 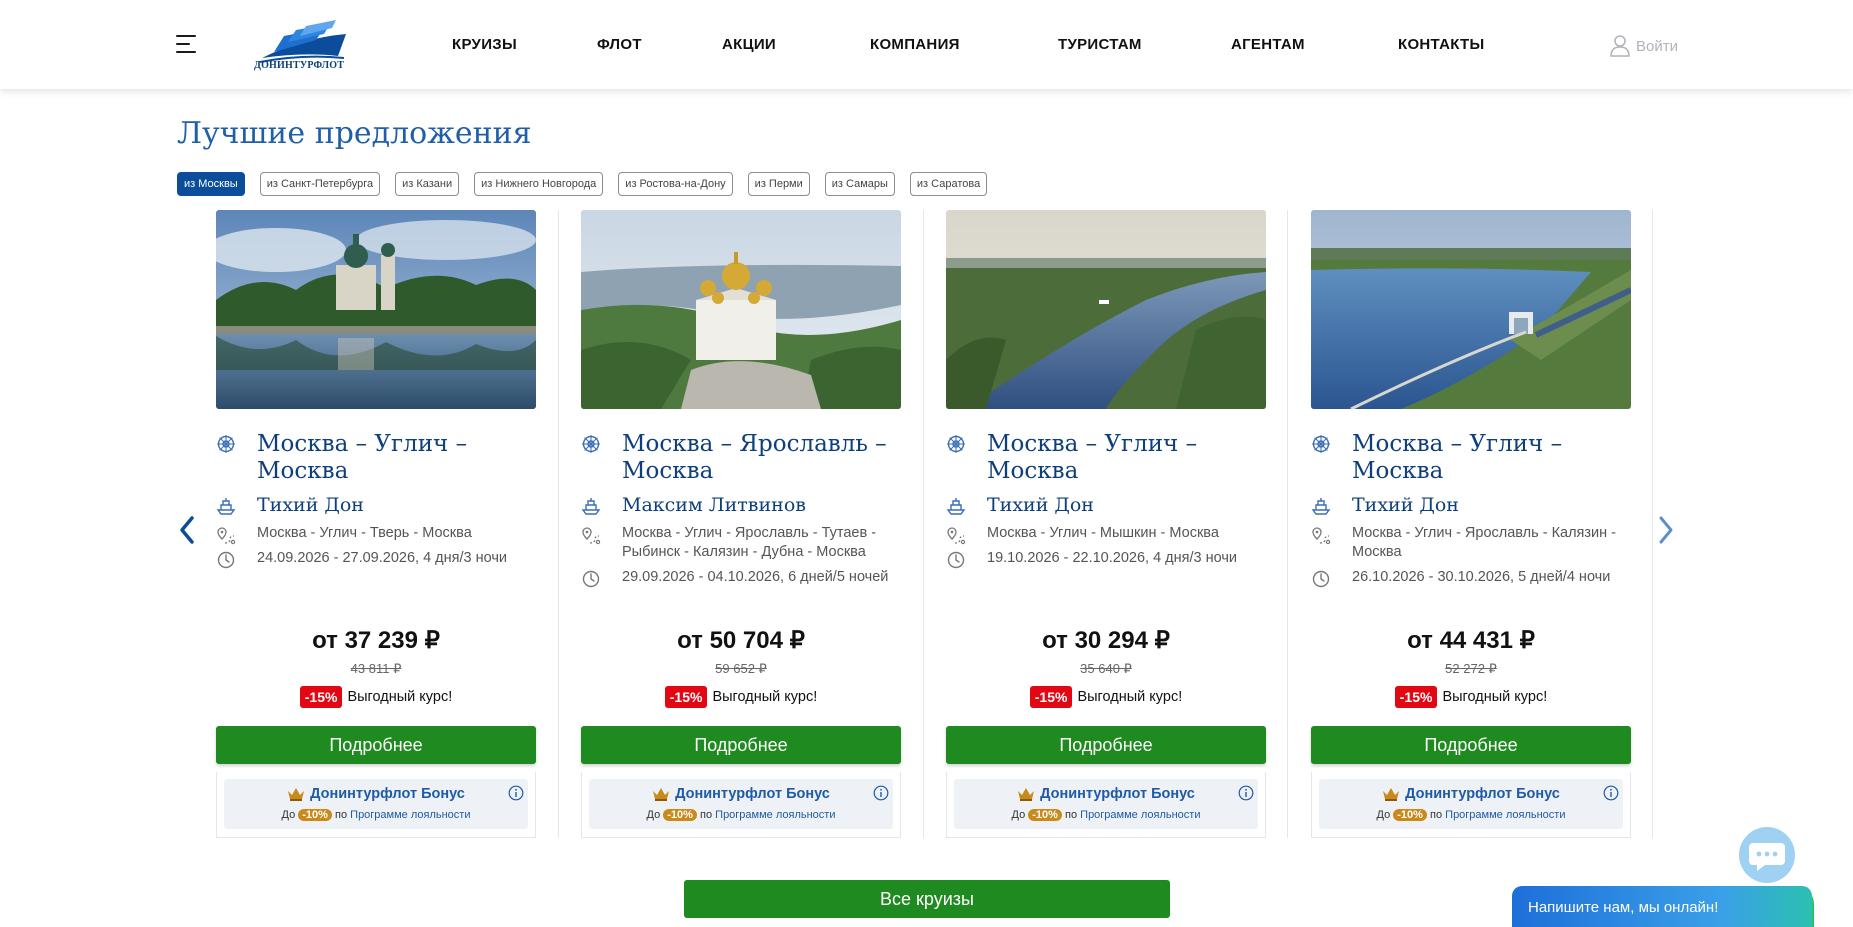 I want to click on chat-label: Напишите нам, мы онлайн!, so click(x=1623, y=907).